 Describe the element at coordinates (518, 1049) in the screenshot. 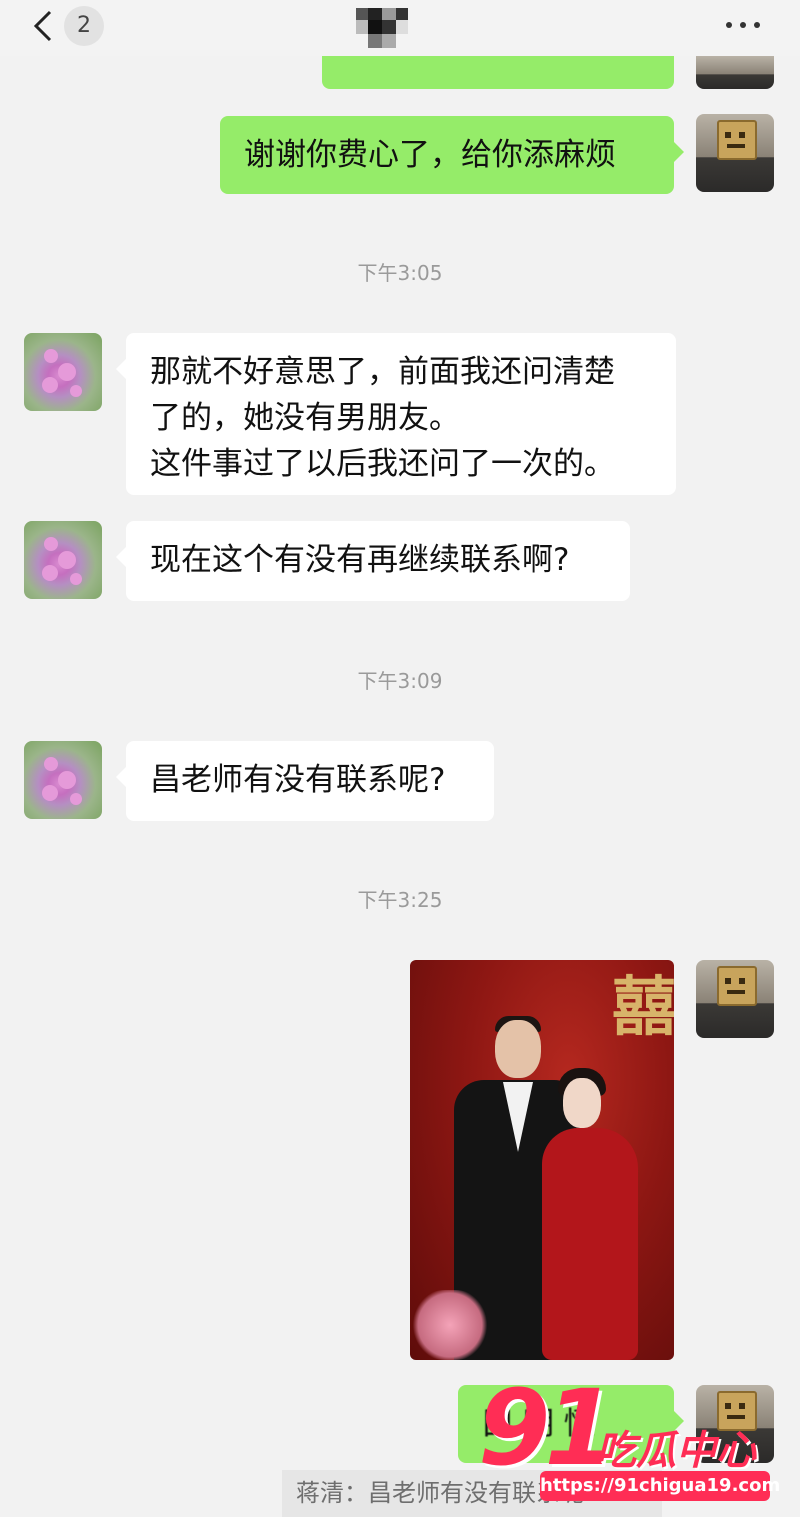

I see `groom-face` at that location.